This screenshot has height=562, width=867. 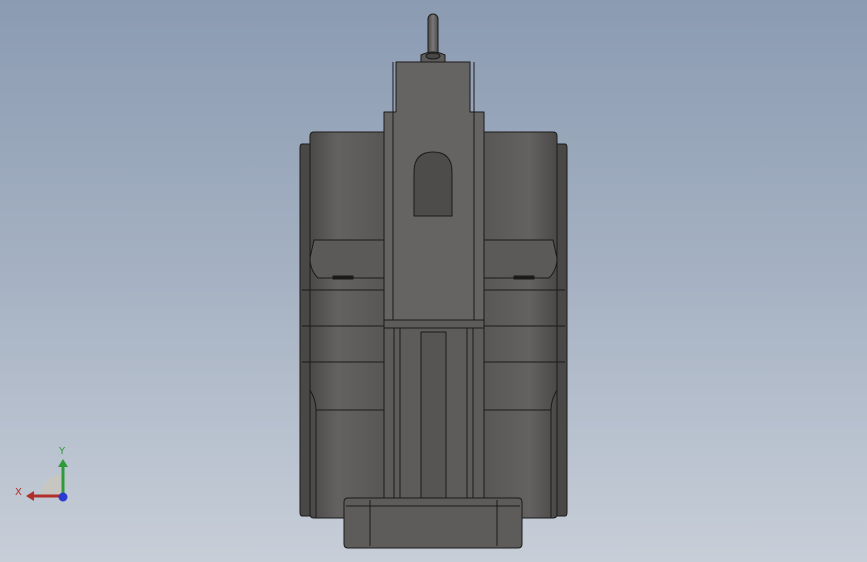 I want to click on x-axis-label: X, so click(x=18, y=492).